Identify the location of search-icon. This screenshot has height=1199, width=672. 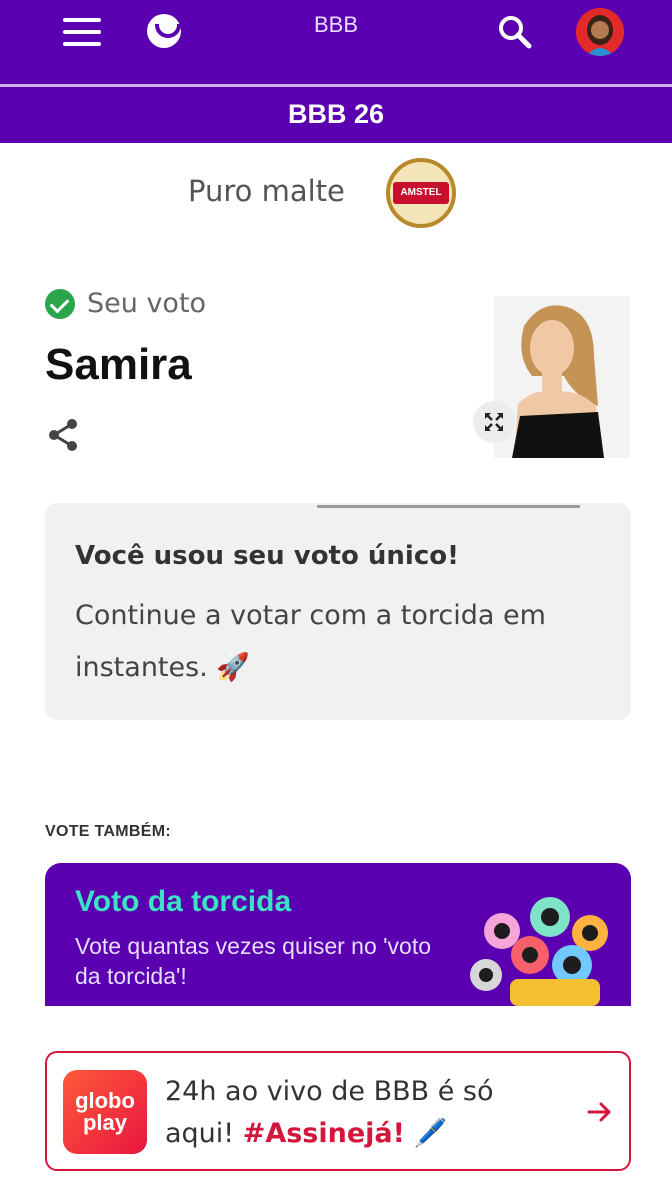
(515, 32).